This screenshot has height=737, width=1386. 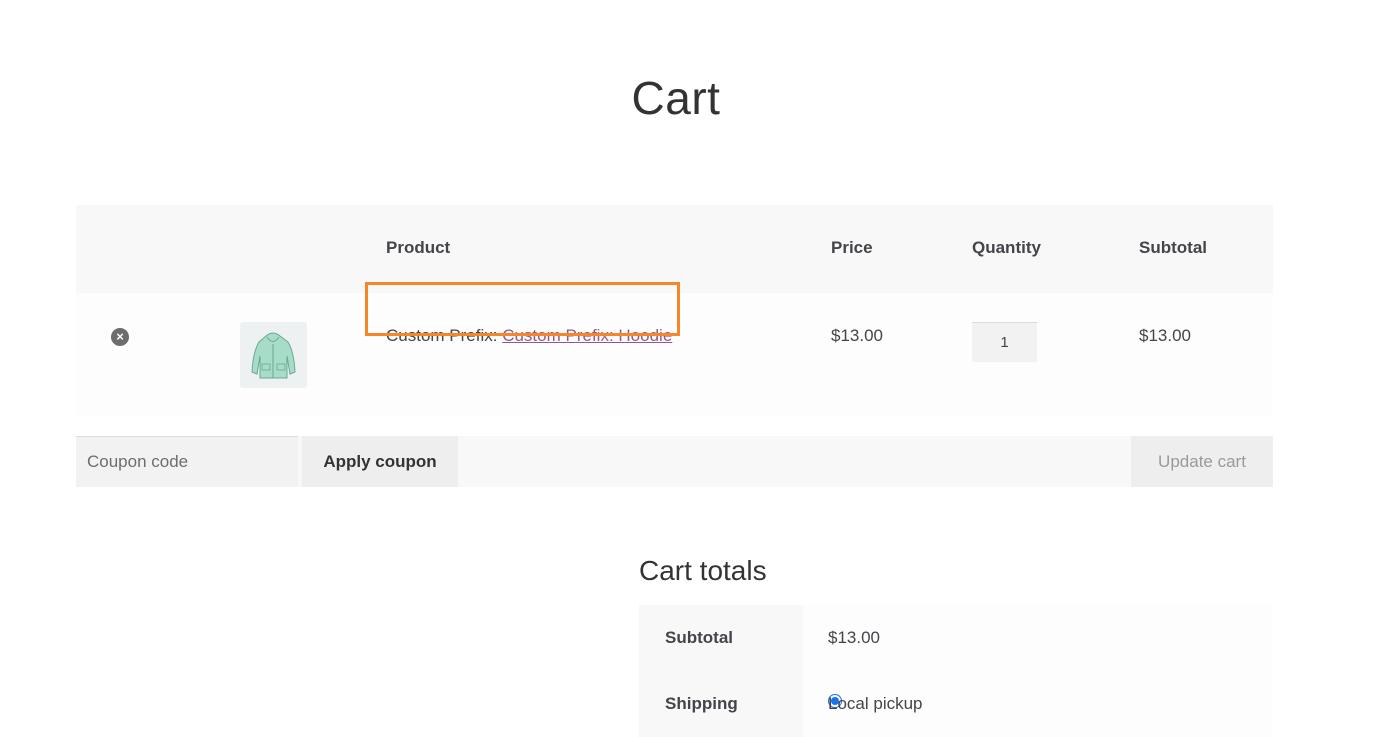 I want to click on remove-item-icon: ×, so click(x=120, y=337).